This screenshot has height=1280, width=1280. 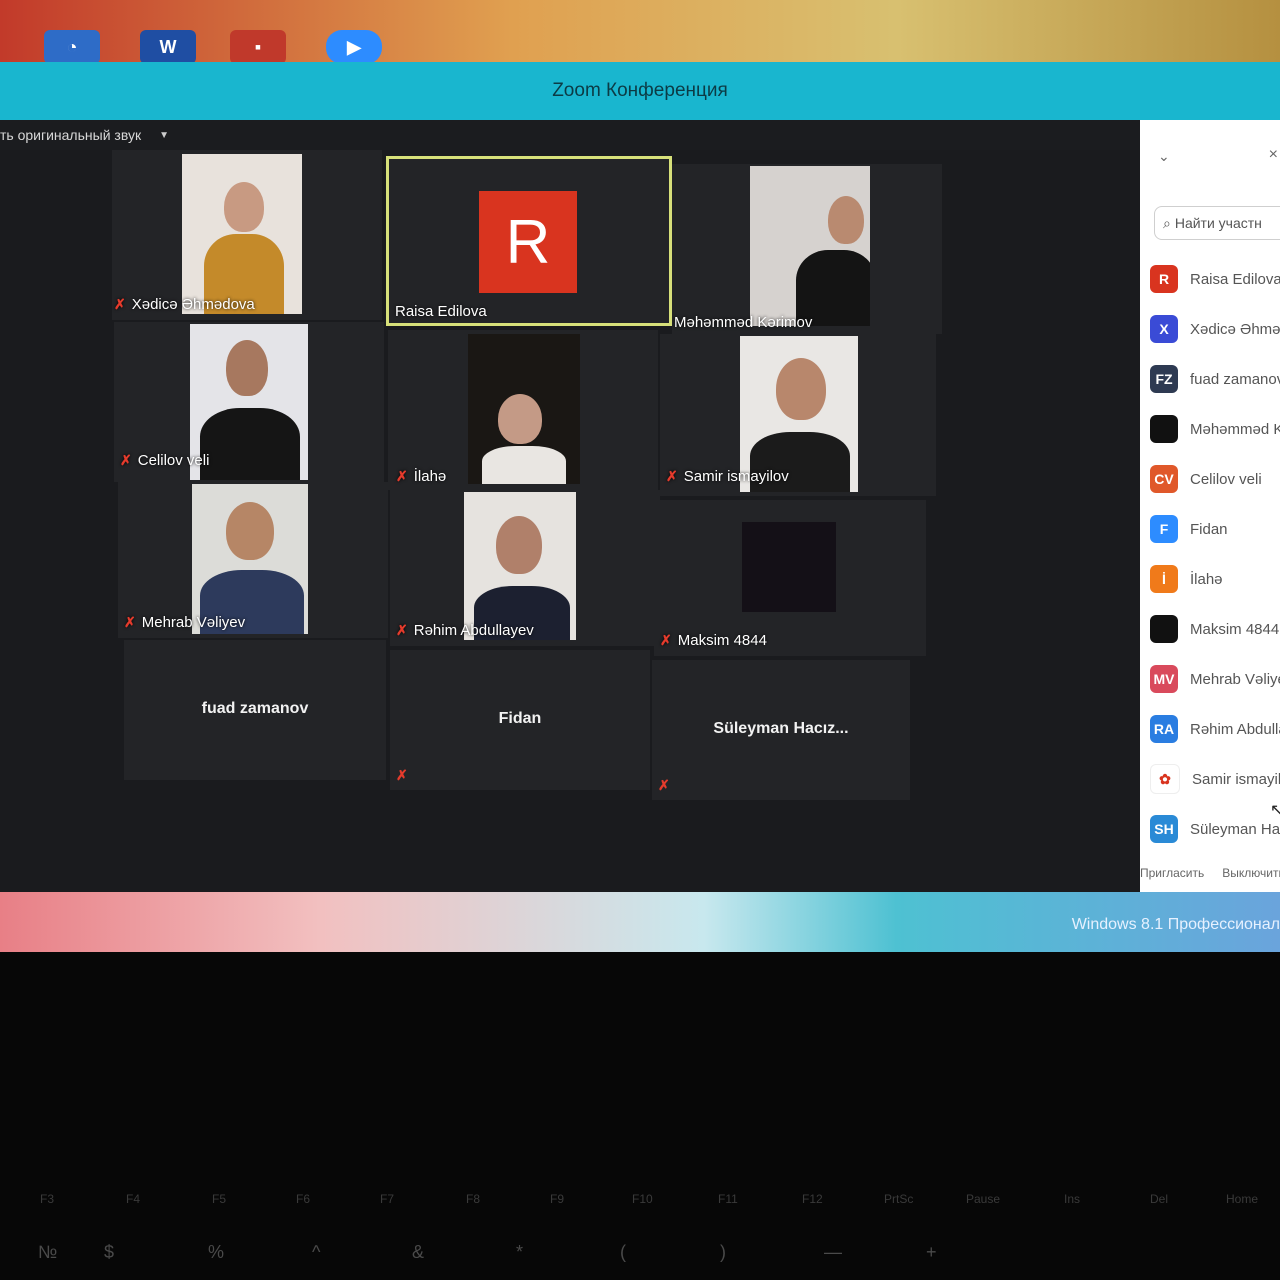 I want to click on tile-name-label: ✗ Celilov veli, so click(x=165, y=460).